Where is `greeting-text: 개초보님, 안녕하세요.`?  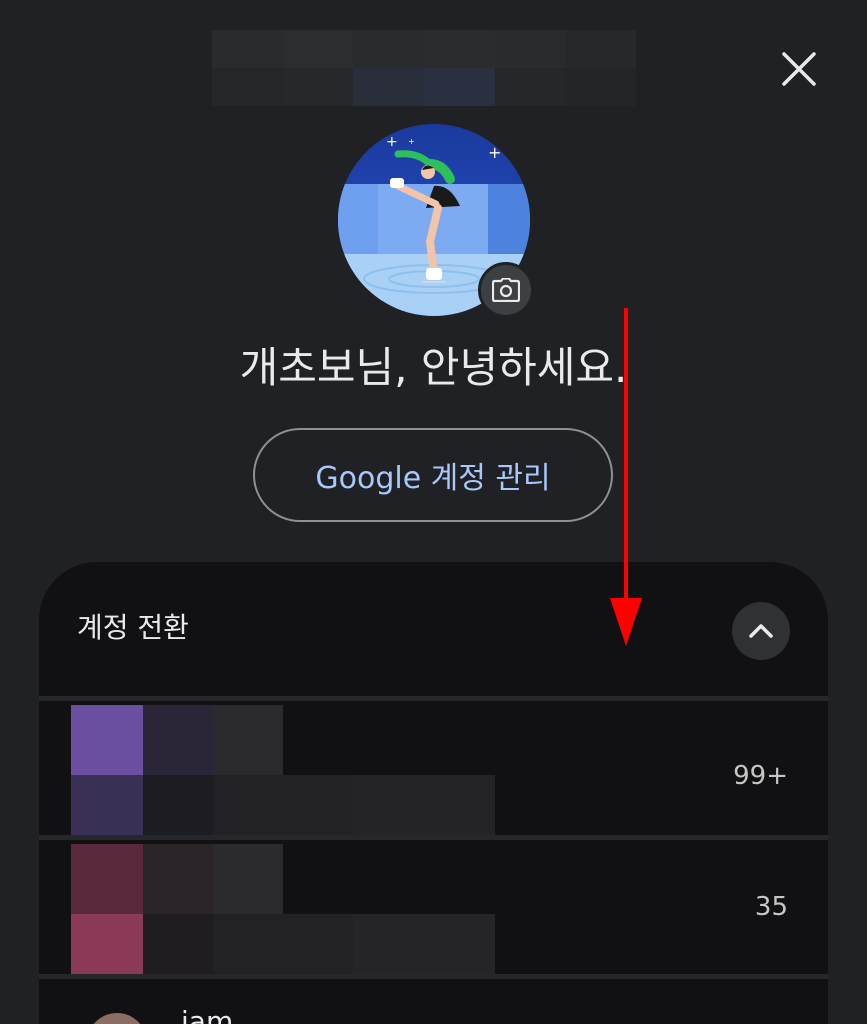 greeting-text: 개초보님, 안녕하세요. is located at coordinates (433, 367).